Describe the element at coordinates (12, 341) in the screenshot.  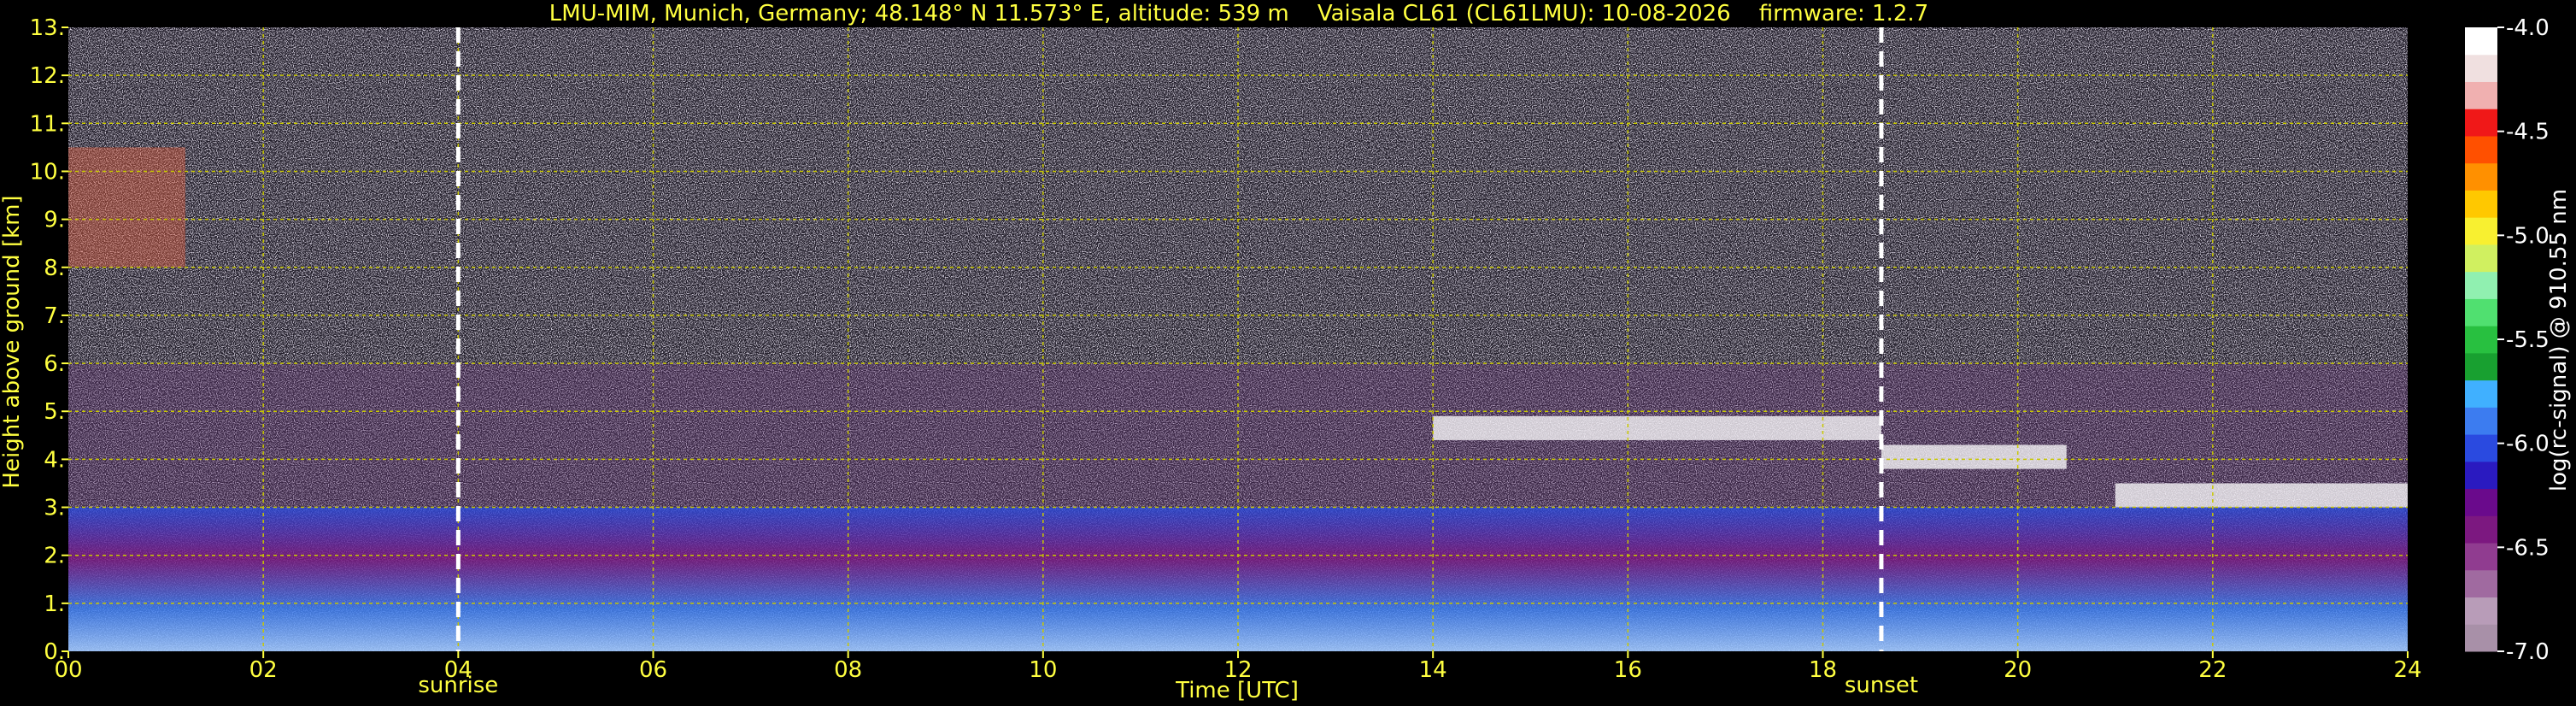
I see `y-axis-label: Height above ground [km]` at that location.